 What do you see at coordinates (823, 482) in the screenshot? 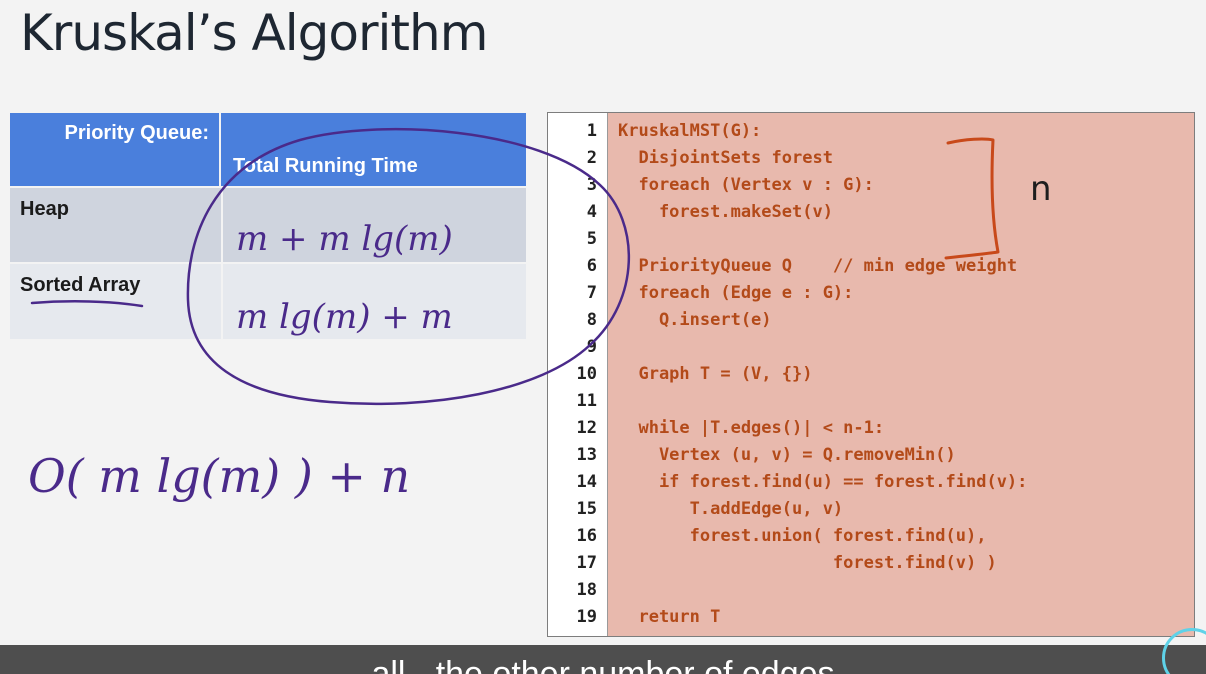
I see `code-line: if forest.find(u) == forest.find(v):` at bounding box center [823, 482].